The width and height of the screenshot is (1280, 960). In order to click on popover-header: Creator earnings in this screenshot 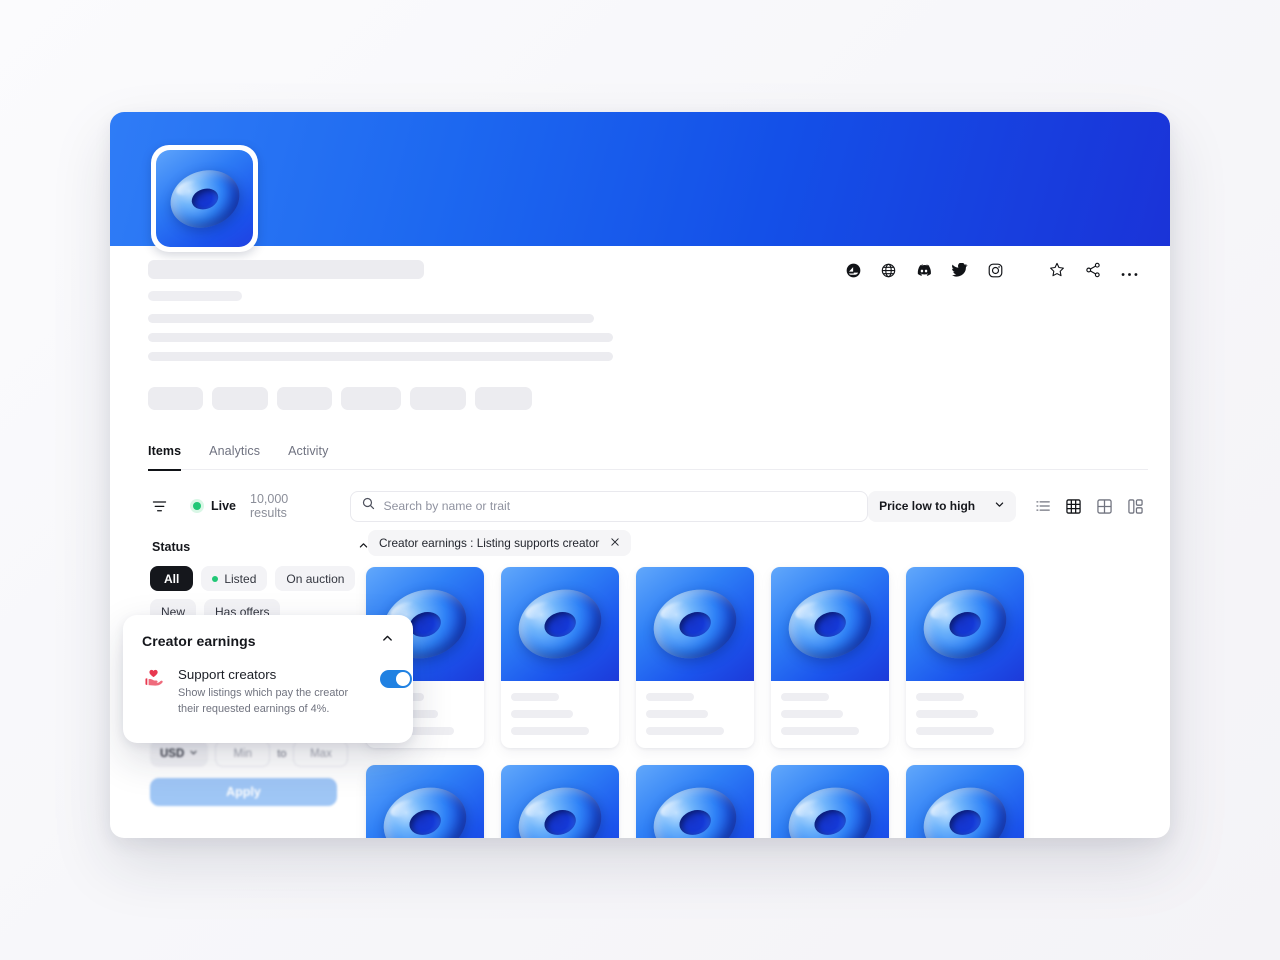, I will do `click(268, 641)`.